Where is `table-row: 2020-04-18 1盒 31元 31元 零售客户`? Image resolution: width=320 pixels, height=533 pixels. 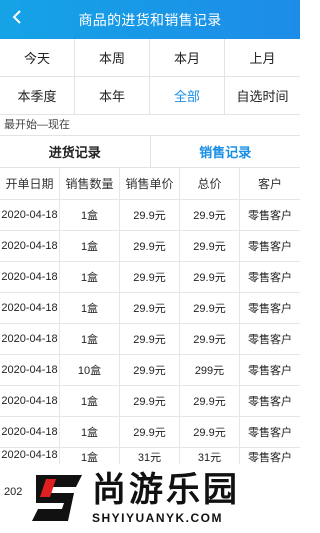 table-row: 2020-04-18 1盒 31元 31元 零售客户 is located at coordinates (150, 456).